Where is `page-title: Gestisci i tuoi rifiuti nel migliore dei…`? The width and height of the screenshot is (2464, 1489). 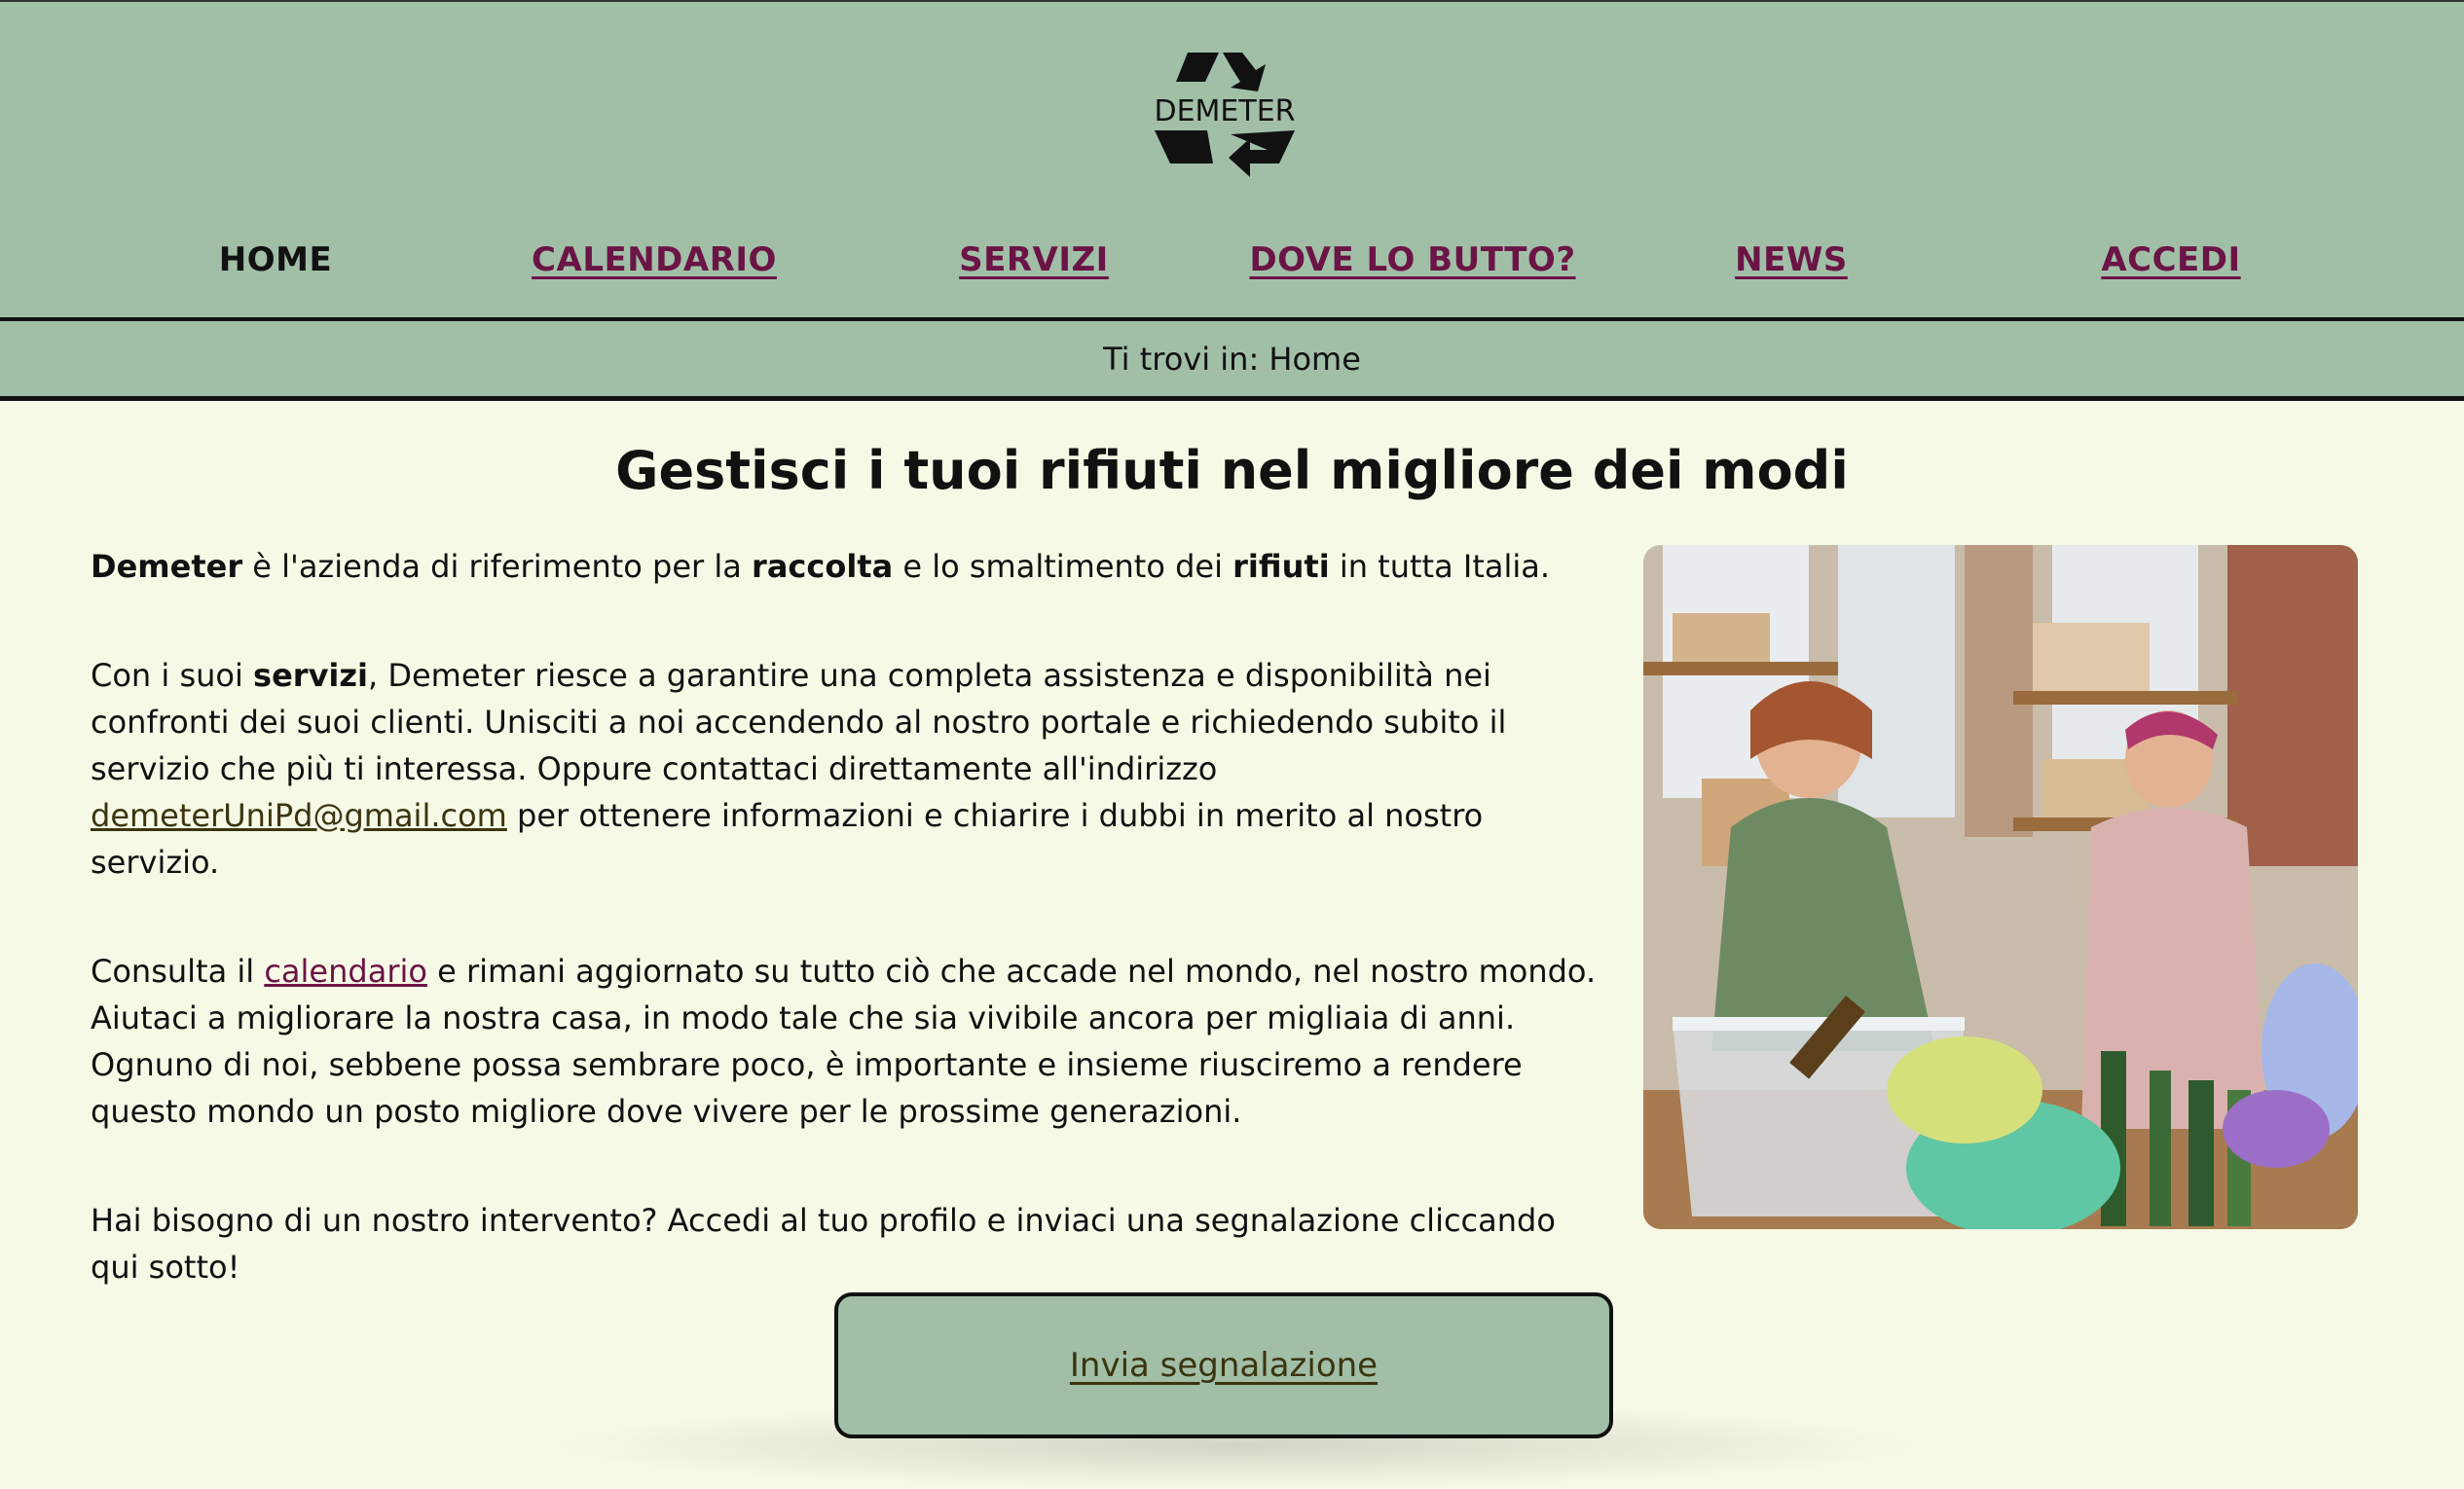
page-title: Gestisci i tuoi rifiuti nel migliore dei… is located at coordinates (1232, 471).